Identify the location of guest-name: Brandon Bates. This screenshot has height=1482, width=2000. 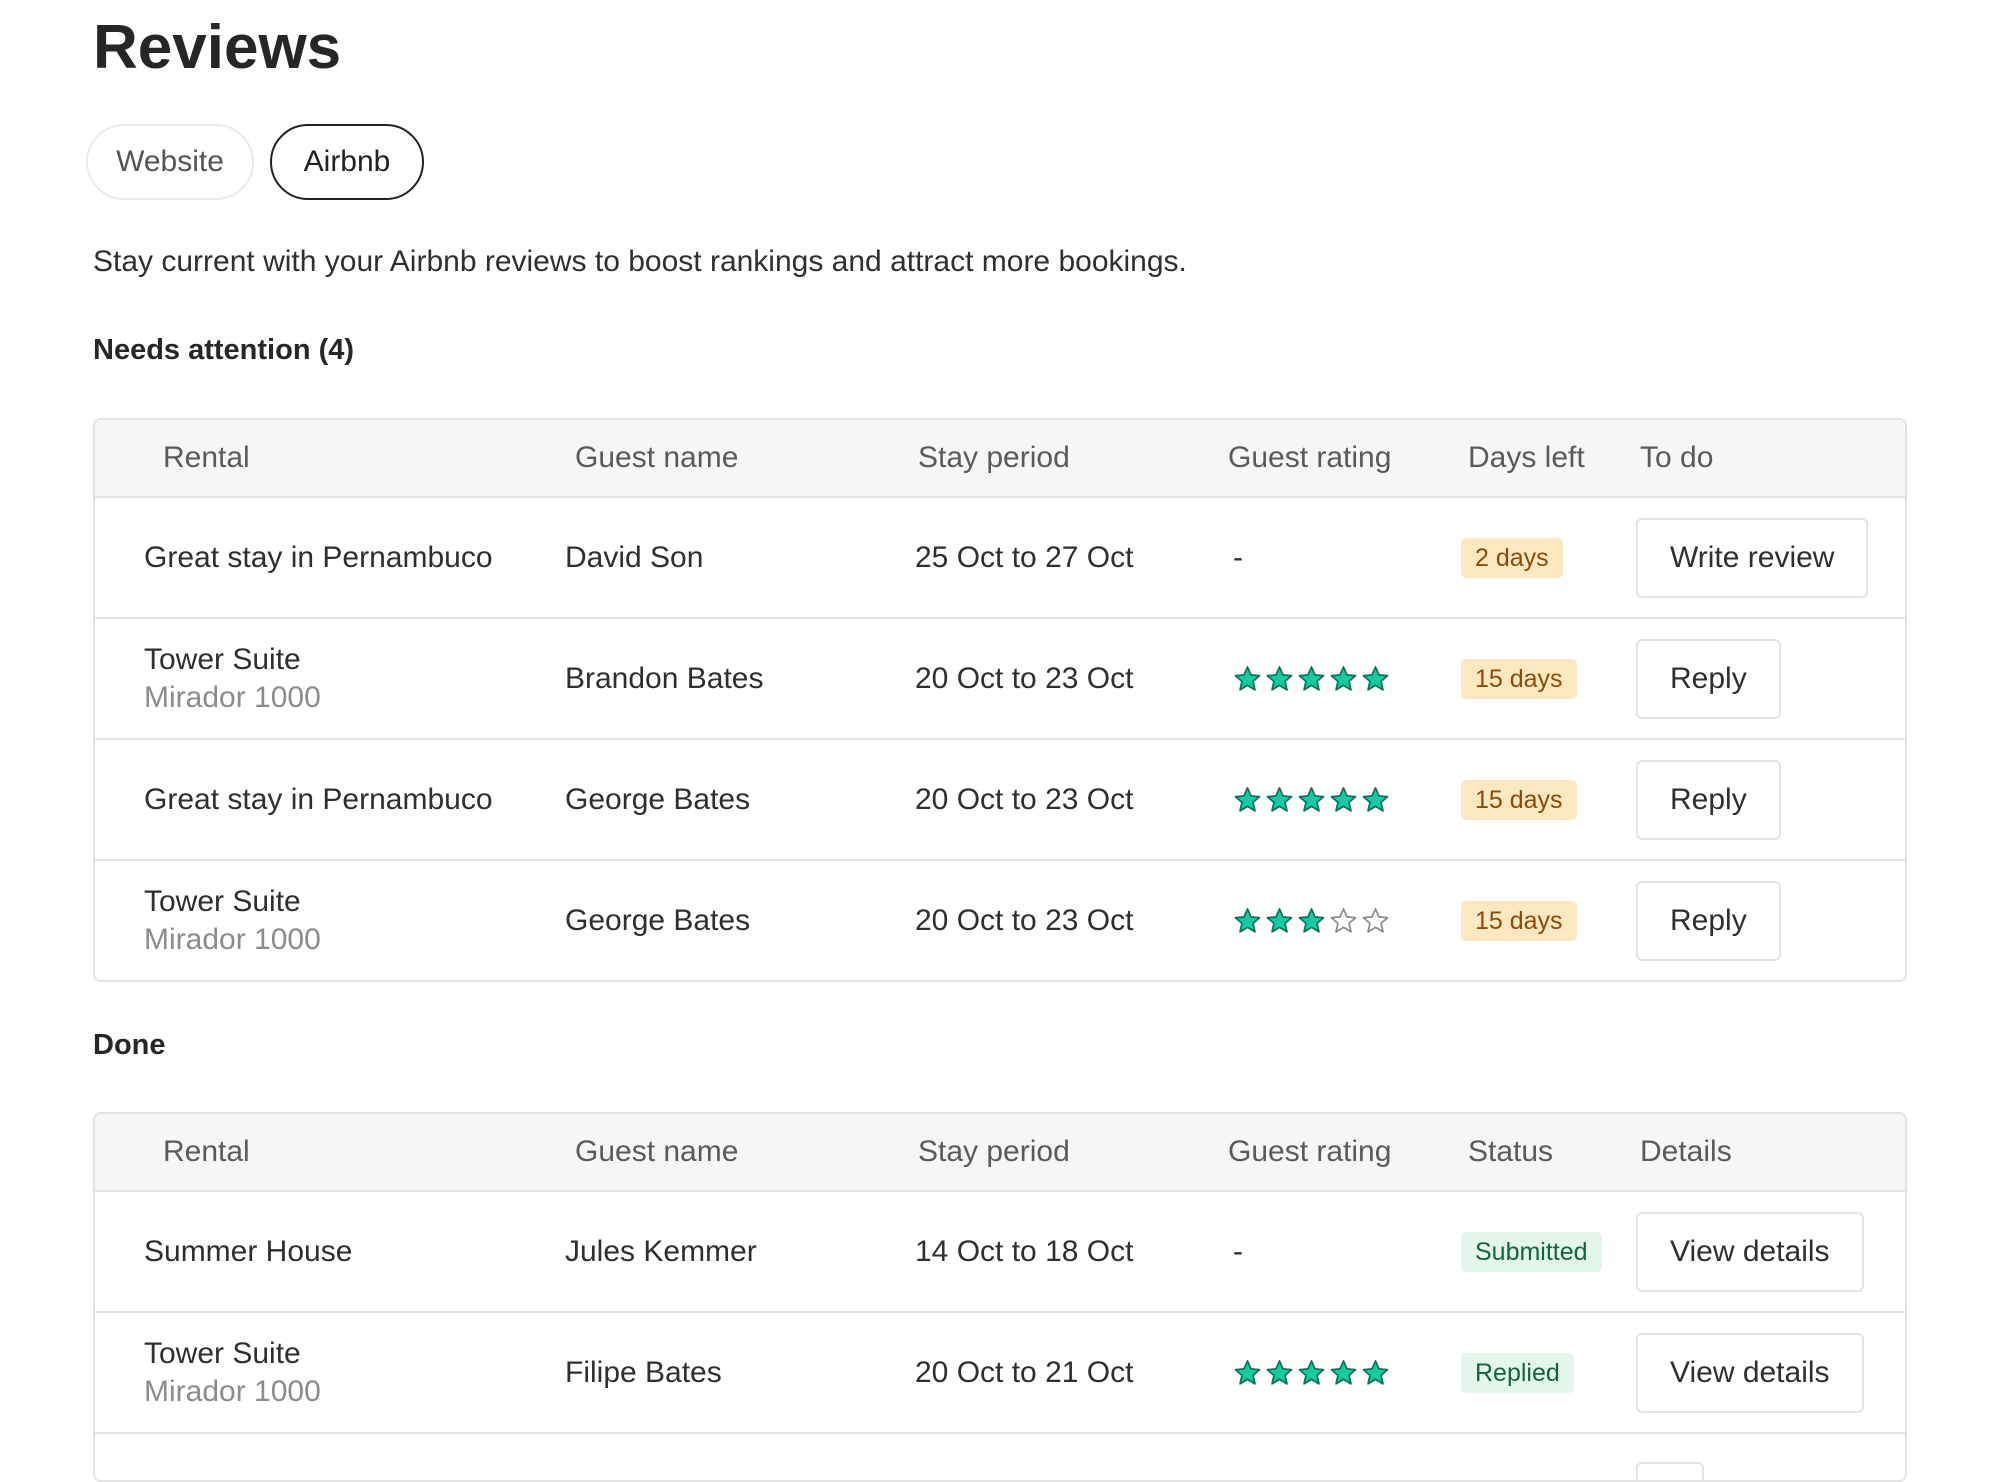
(664, 678).